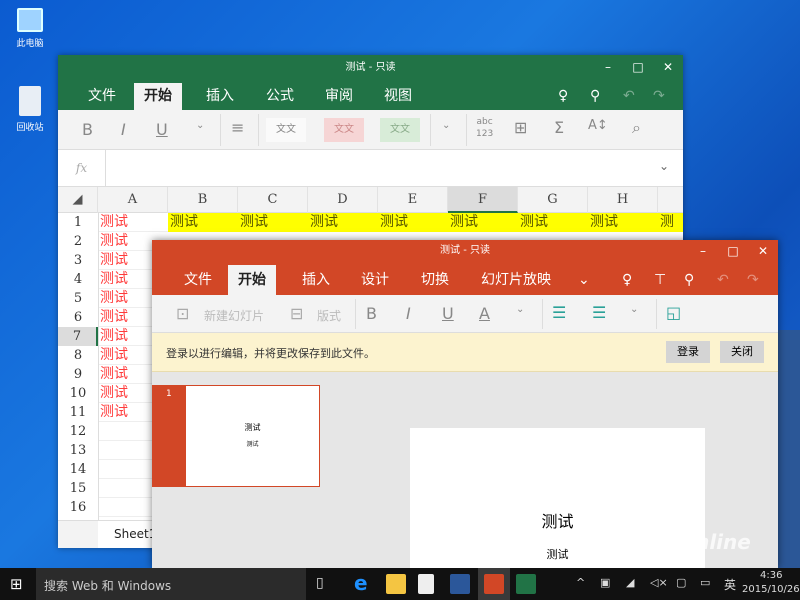 This screenshot has height=600, width=800. Describe the element at coordinates (742, 352) in the screenshot. I see `close-message-button: 关闭` at that location.